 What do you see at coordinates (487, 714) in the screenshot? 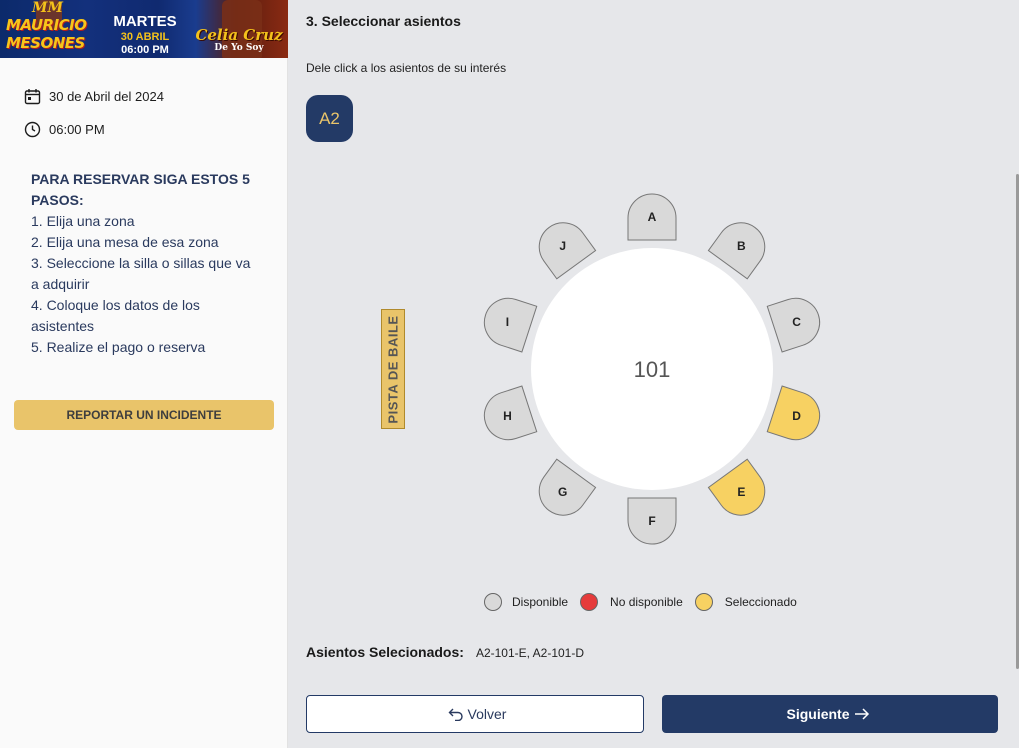
I see `back-button-label: Volver` at bounding box center [487, 714].